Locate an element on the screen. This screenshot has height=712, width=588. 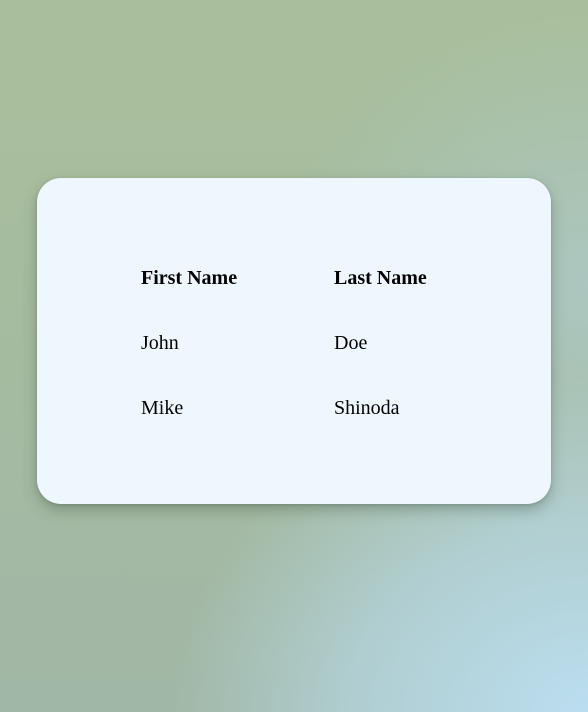
table-header: First Name Last Name is located at coordinates (312, 278).